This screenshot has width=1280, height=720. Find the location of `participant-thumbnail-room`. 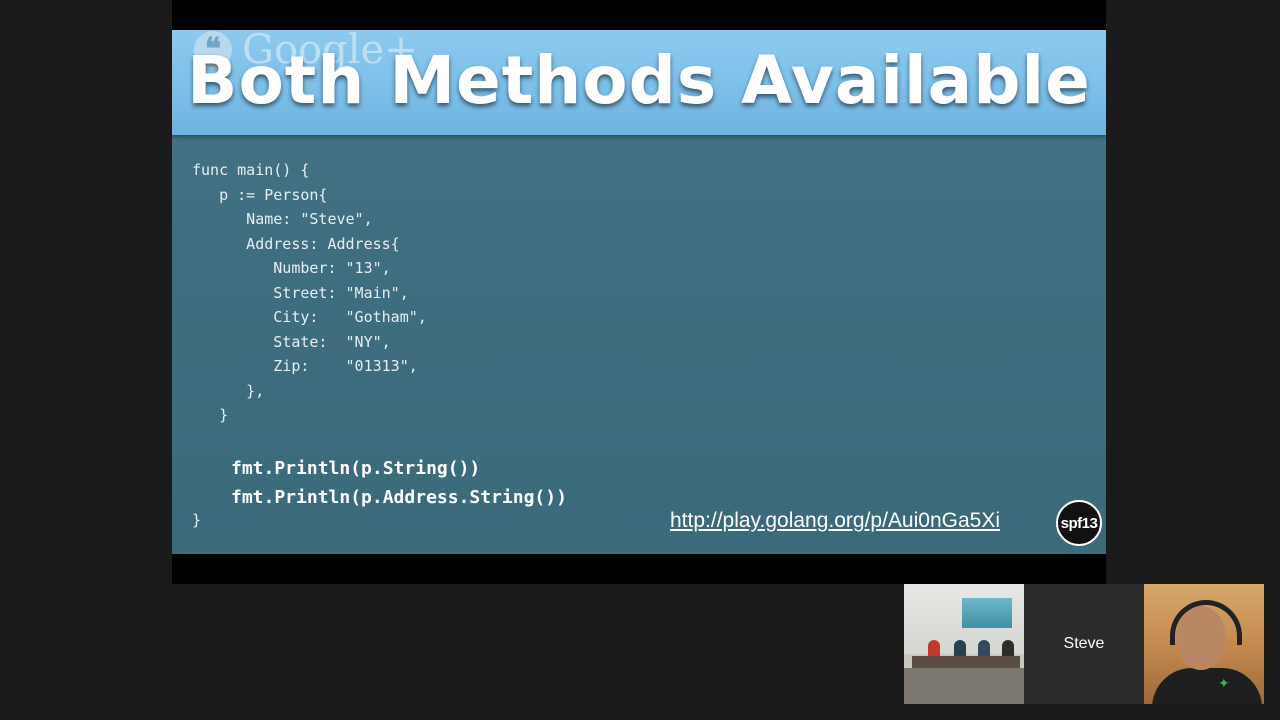

participant-thumbnail-room is located at coordinates (964, 644).